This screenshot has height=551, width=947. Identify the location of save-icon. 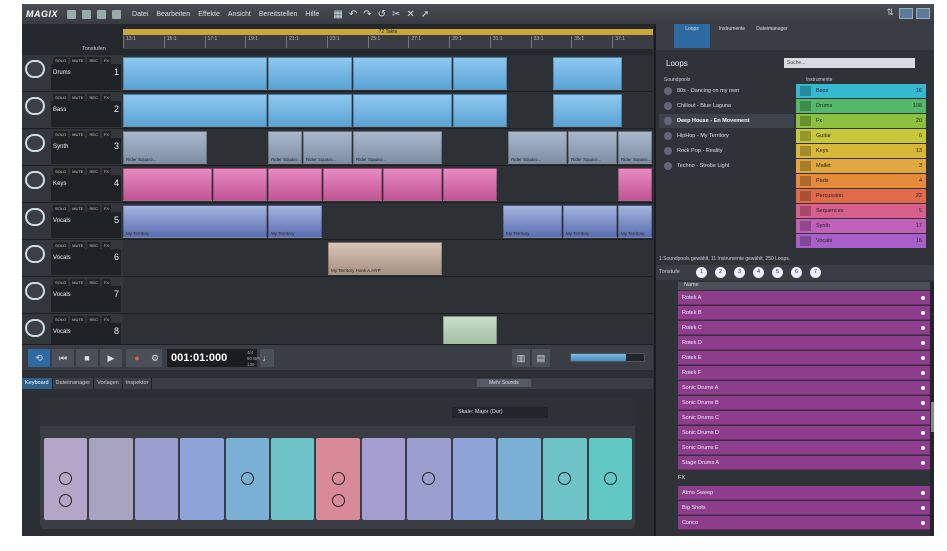
(102, 14).